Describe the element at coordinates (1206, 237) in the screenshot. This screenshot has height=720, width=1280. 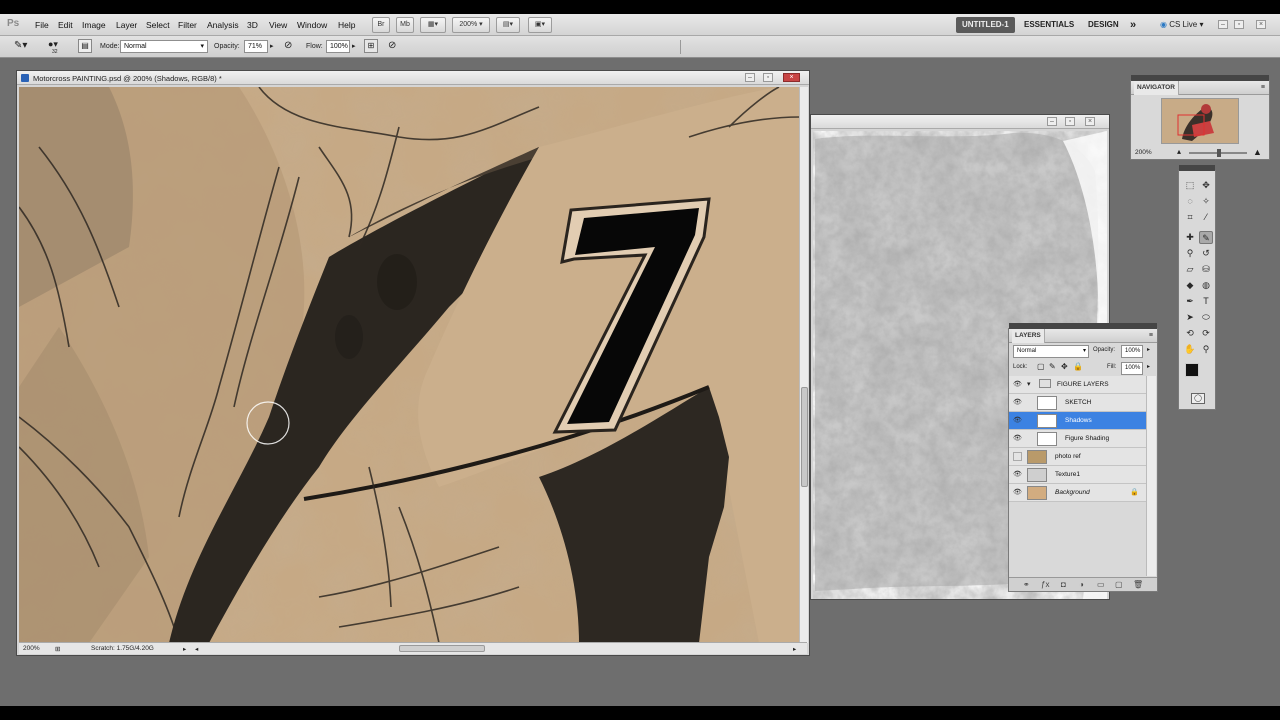
I see `brush-tool-icon: ✎` at that location.